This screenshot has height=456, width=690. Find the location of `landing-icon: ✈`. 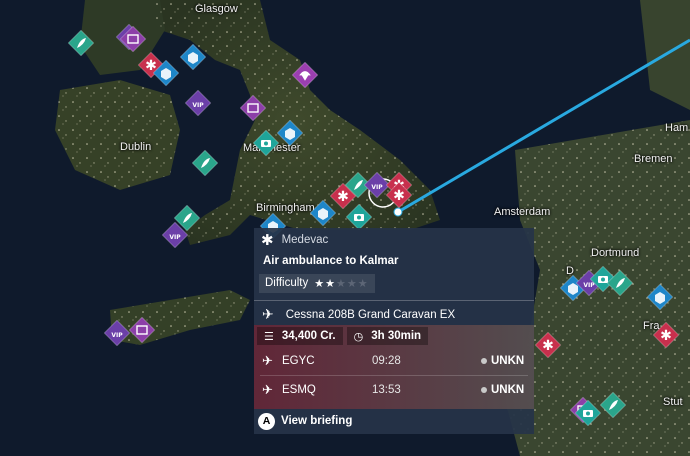

landing-icon: ✈ is located at coordinates (267, 390).